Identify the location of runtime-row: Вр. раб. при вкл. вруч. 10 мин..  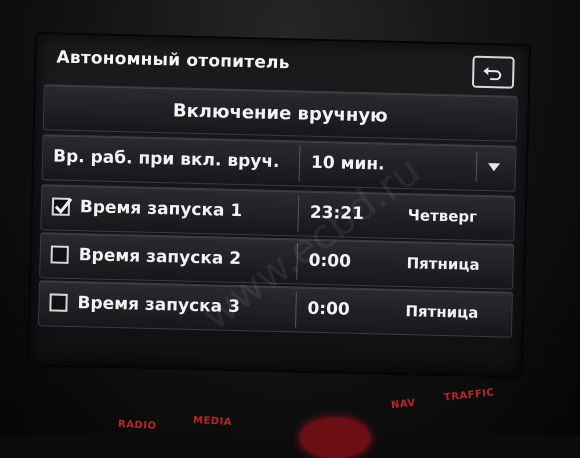
(279, 163).